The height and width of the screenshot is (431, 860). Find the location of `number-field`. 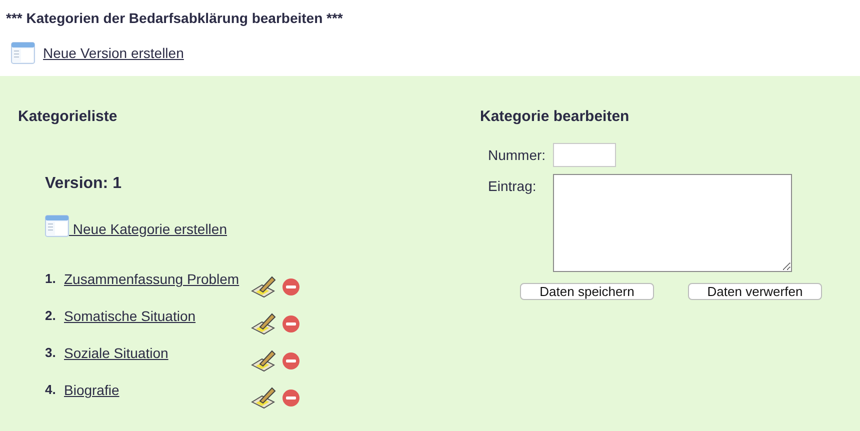

number-field is located at coordinates (584, 155).